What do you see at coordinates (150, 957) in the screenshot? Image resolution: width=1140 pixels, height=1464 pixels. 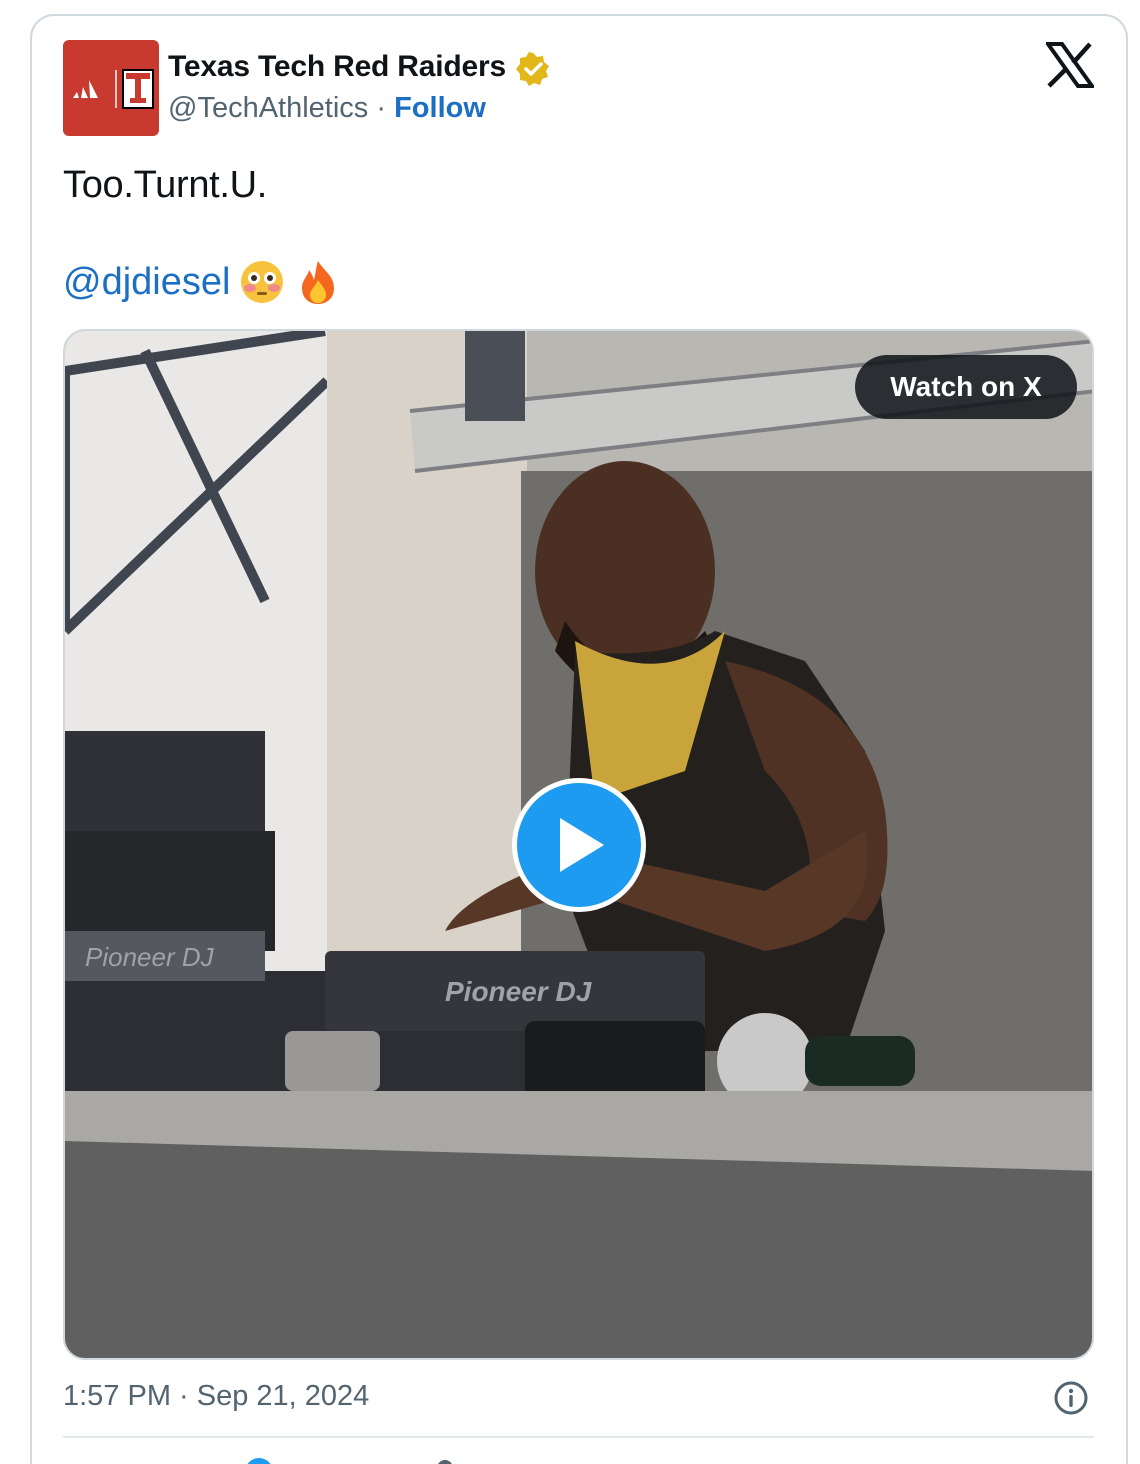 I see `pioneer-left-label: Pioneer DJ` at bounding box center [150, 957].